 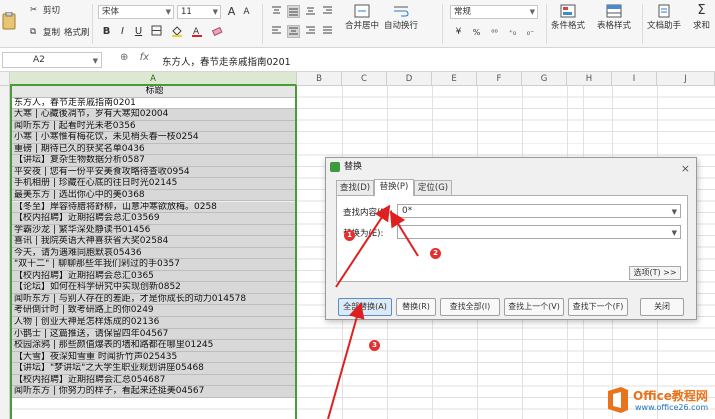 I want to click on find-input: 0* ▼, so click(x=539, y=211).